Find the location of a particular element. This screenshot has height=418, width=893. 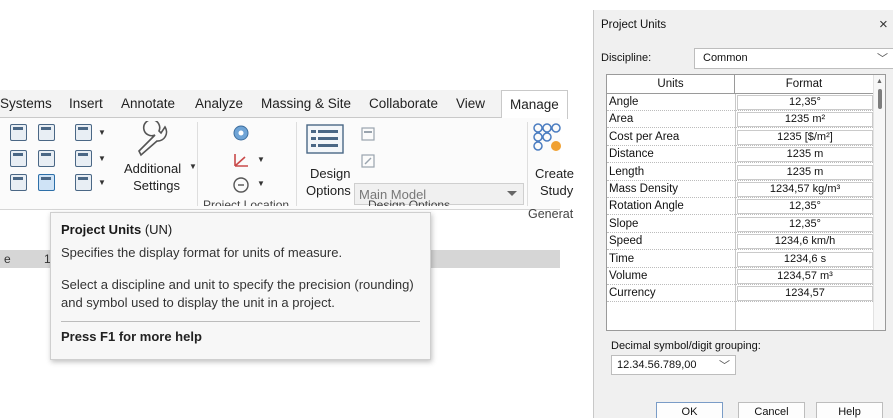

additional-settings-label-line2: Settings is located at coordinates (157, 185).